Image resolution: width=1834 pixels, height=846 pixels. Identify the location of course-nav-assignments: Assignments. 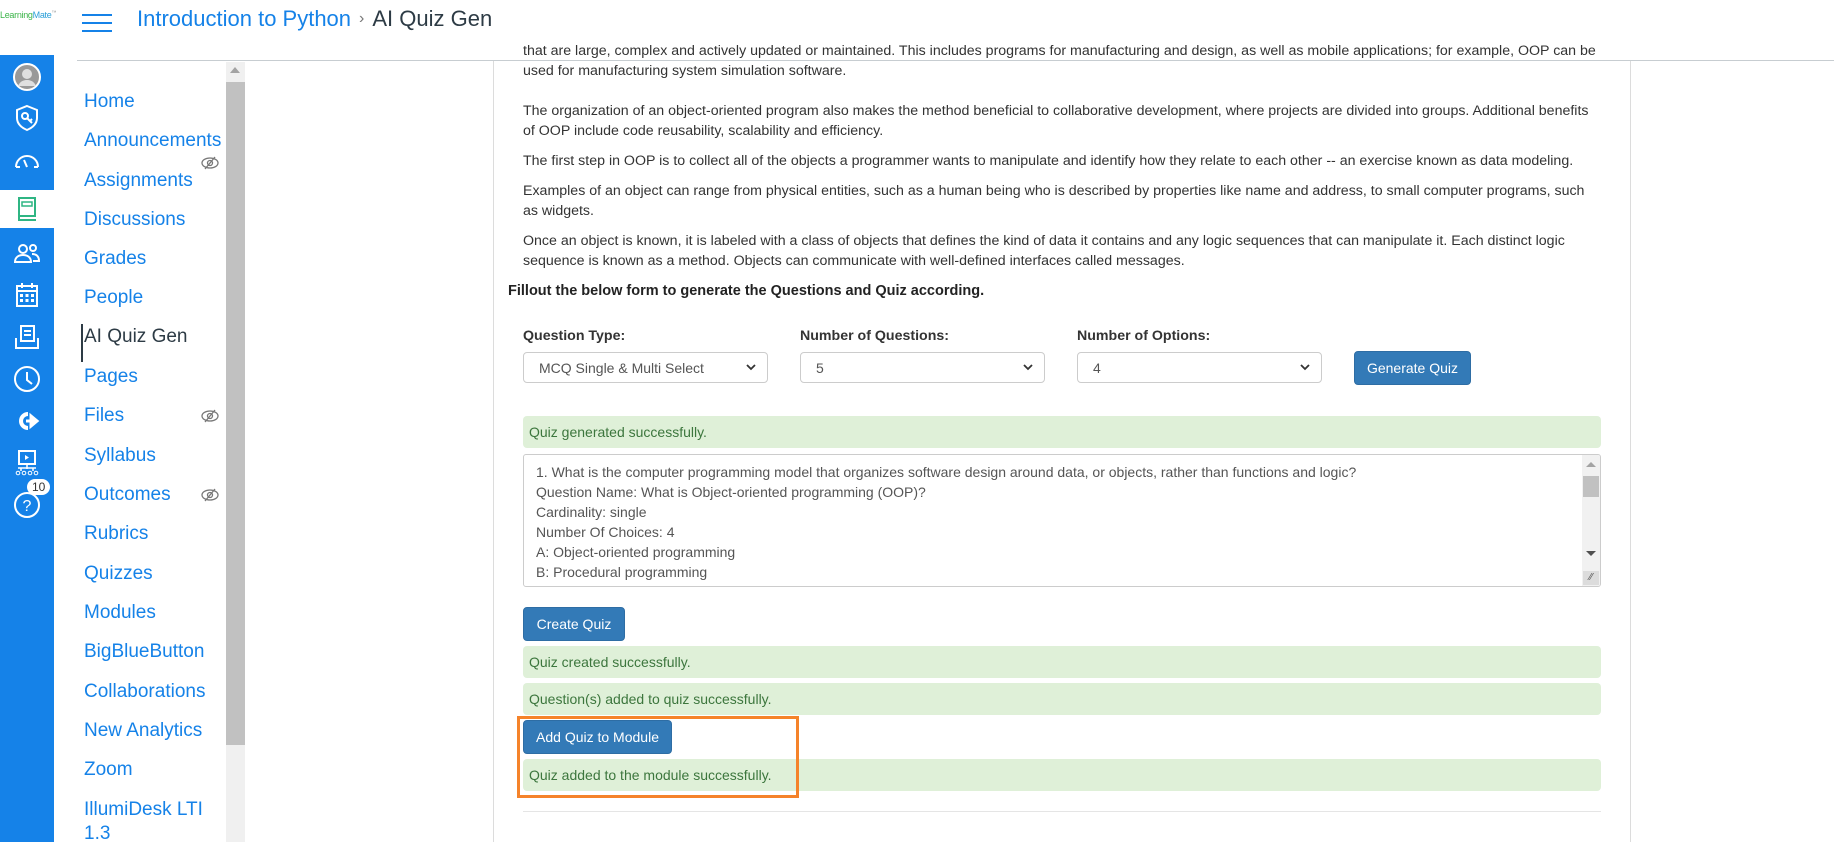
(138, 181).